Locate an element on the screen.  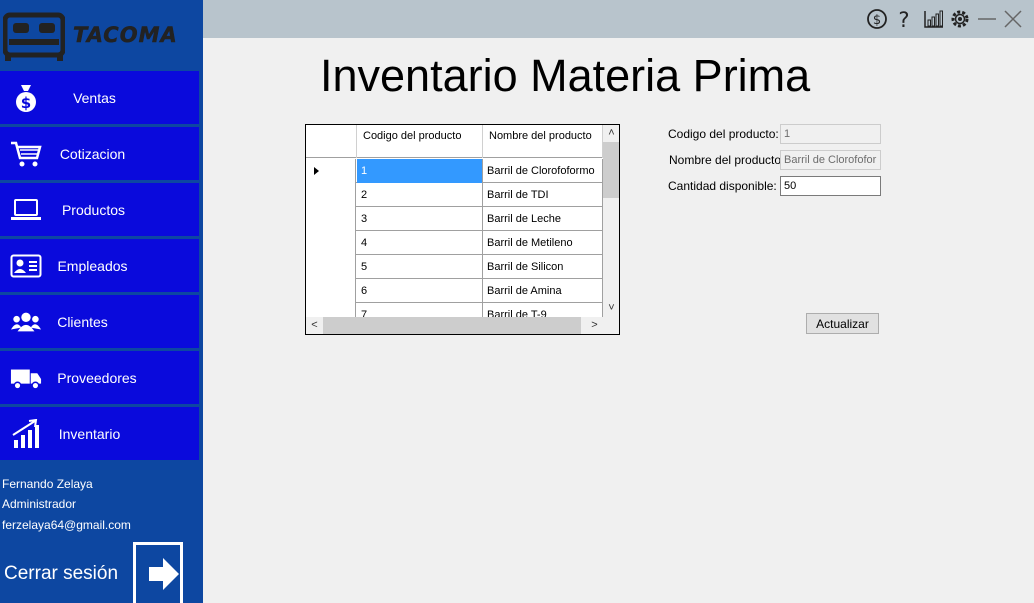
brand-logo: TACOMA is located at coordinates (101, 35).